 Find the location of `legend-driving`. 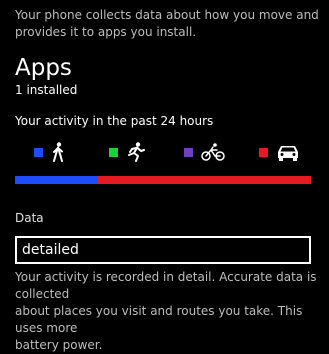

legend-driving is located at coordinates (279, 152).